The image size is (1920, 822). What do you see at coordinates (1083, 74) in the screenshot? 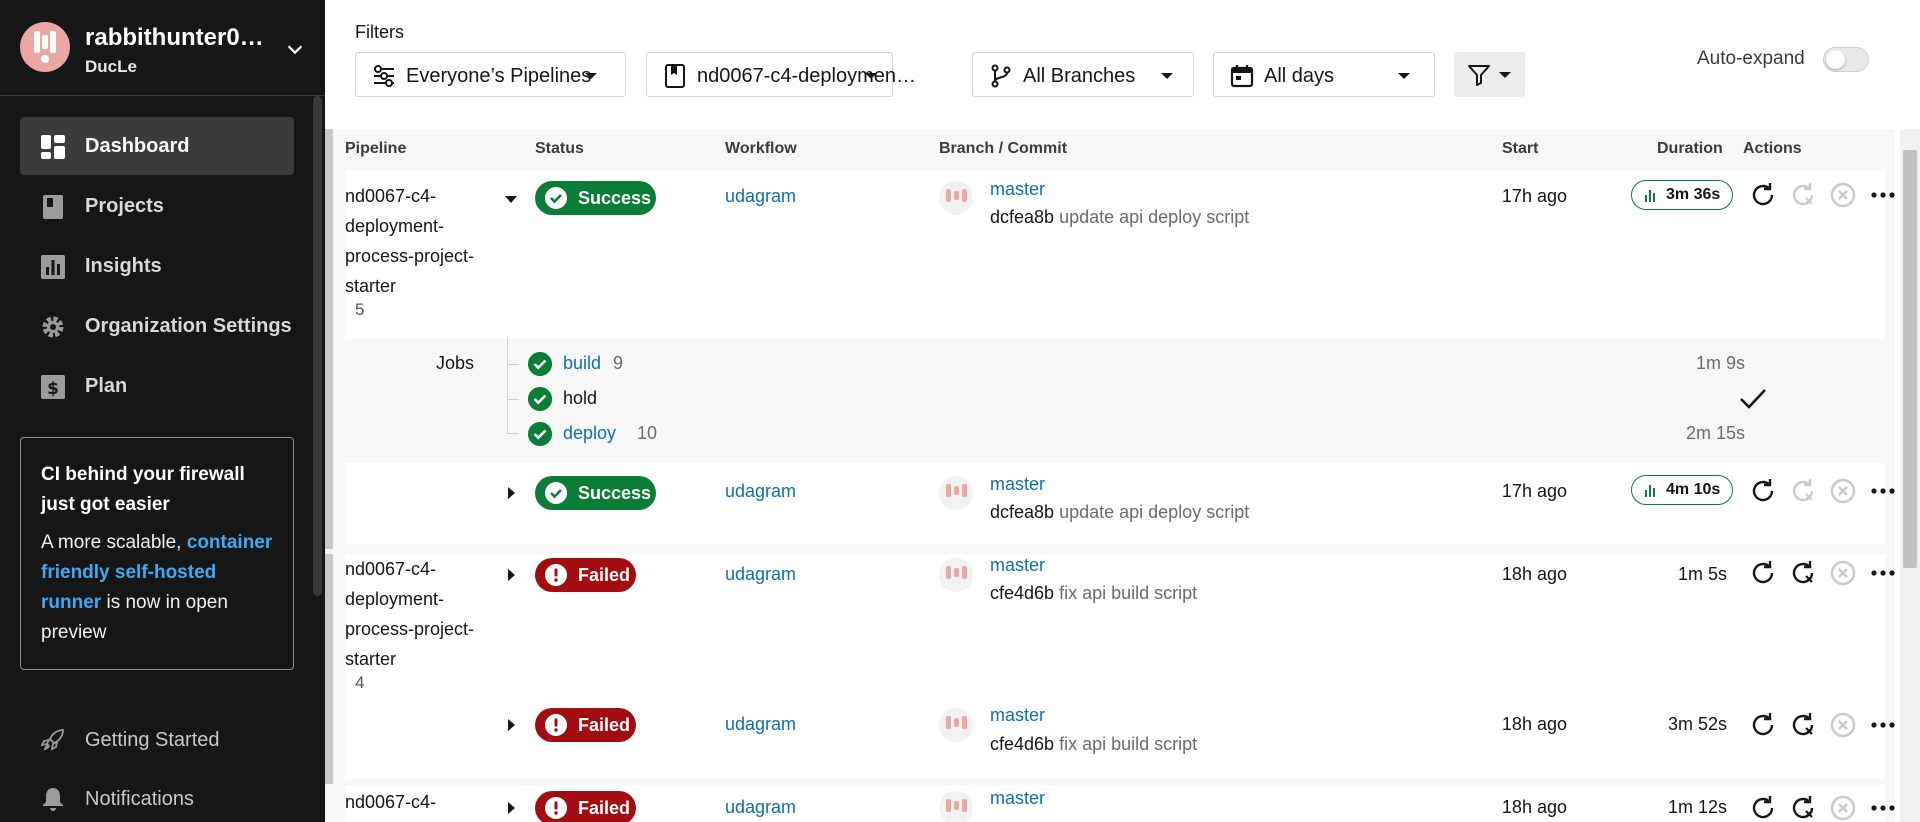
I see `branches-filter-dropdown: All Branches` at bounding box center [1083, 74].